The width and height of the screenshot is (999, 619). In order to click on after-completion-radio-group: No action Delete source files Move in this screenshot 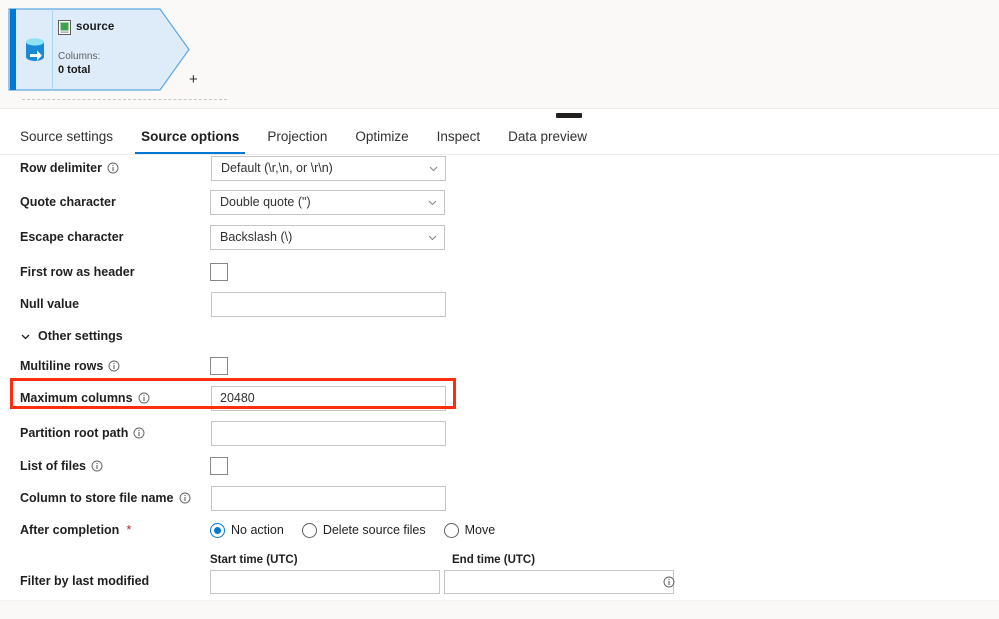, I will do `click(353, 530)`.